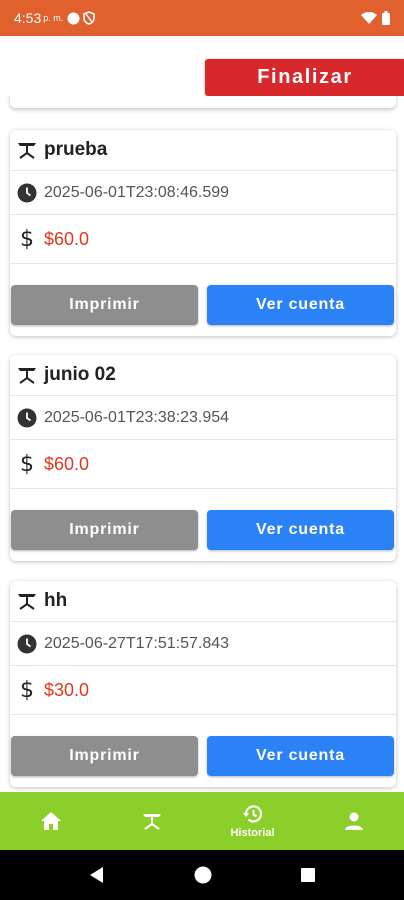  What do you see at coordinates (28, 18) in the screenshot?
I see `status-time: 4:53` at bounding box center [28, 18].